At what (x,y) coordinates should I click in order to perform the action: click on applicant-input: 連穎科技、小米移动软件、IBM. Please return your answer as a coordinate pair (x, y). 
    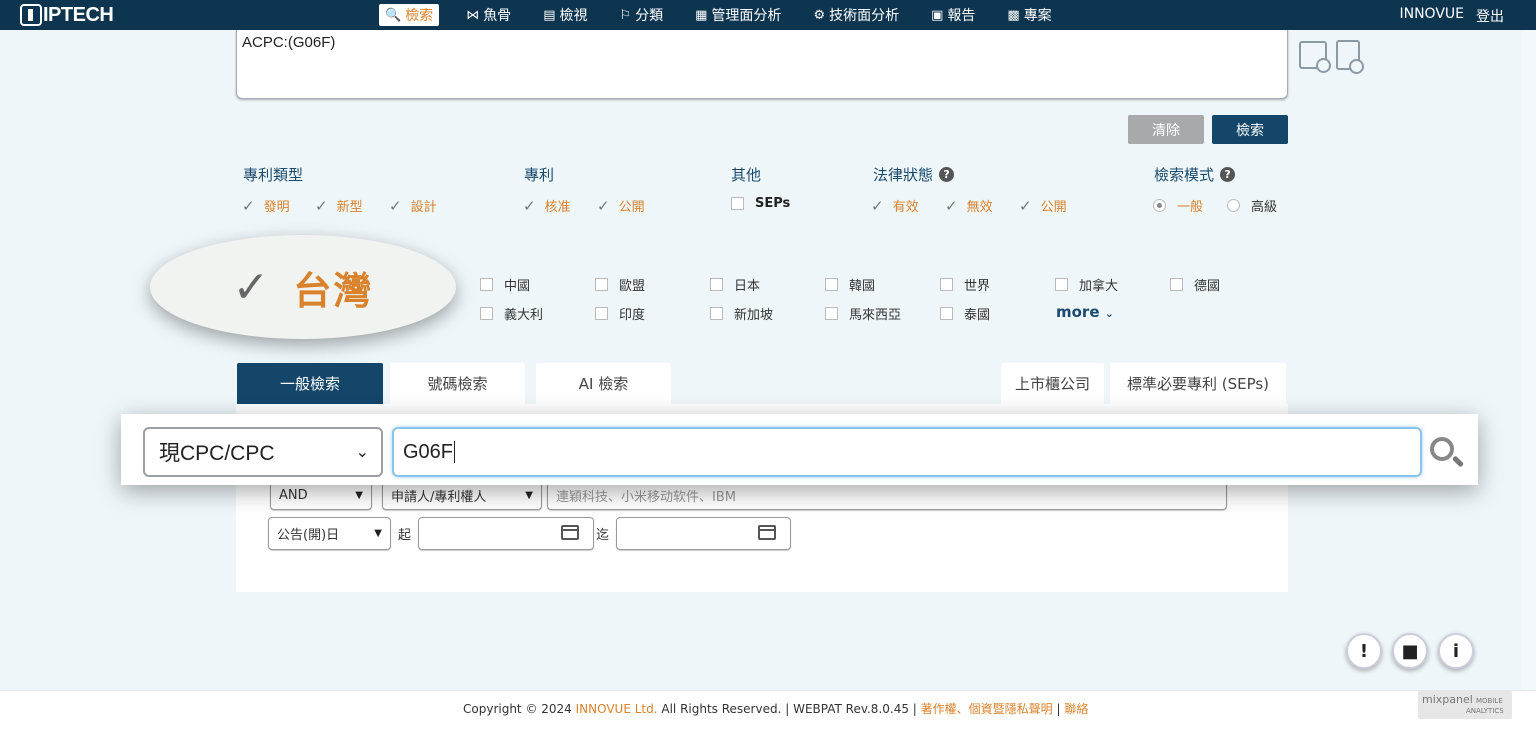
    Looking at the image, I should click on (887, 495).